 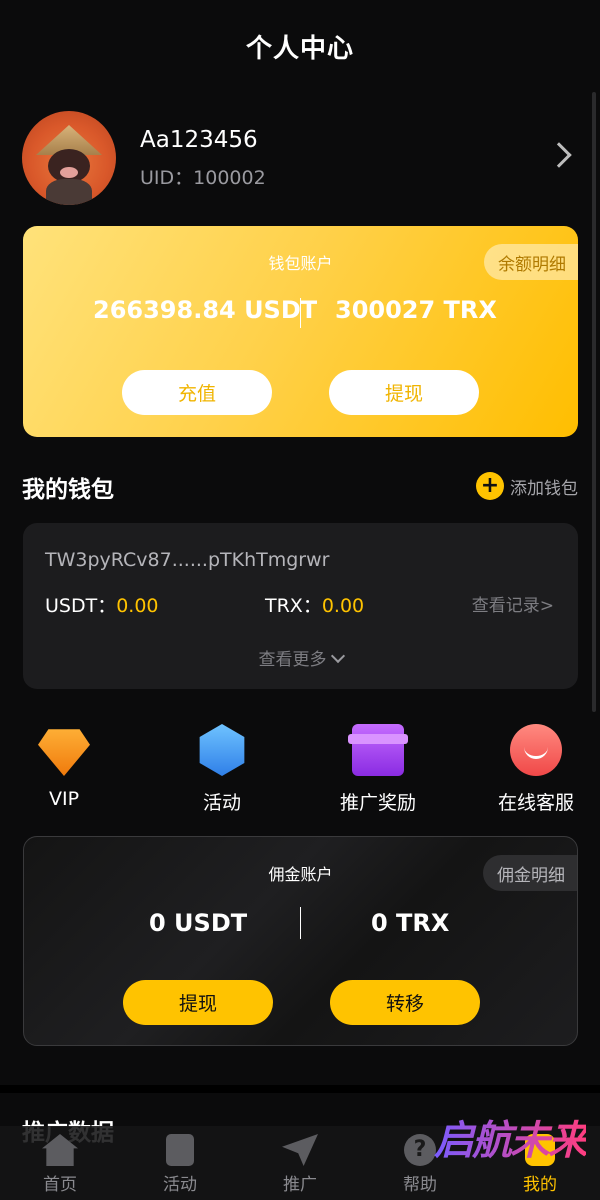 What do you see at coordinates (302, 158) in the screenshot?
I see `profile-row: Aa123456 UID：100002` at bounding box center [302, 158].